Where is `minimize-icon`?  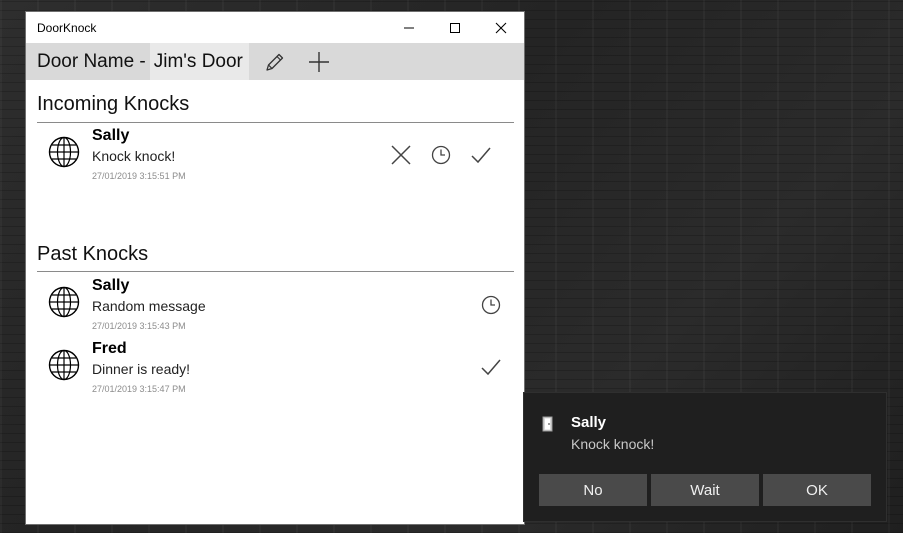
minimize-icon is located at coordinates (409, 27).